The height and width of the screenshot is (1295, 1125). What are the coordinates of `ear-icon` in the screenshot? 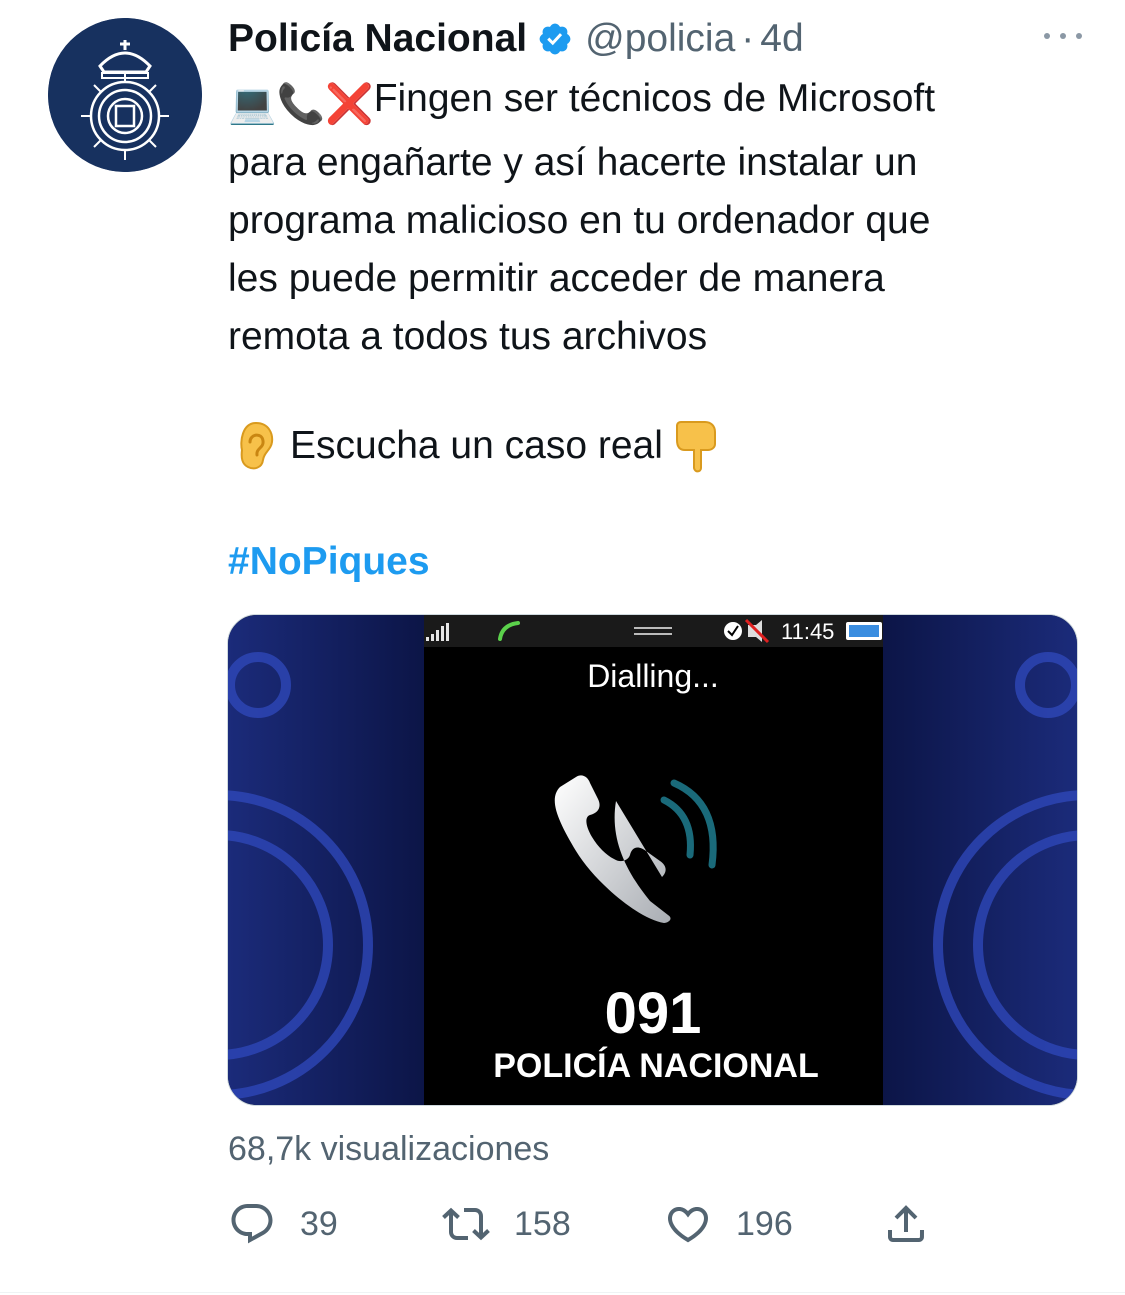 It's located at (257, 445).